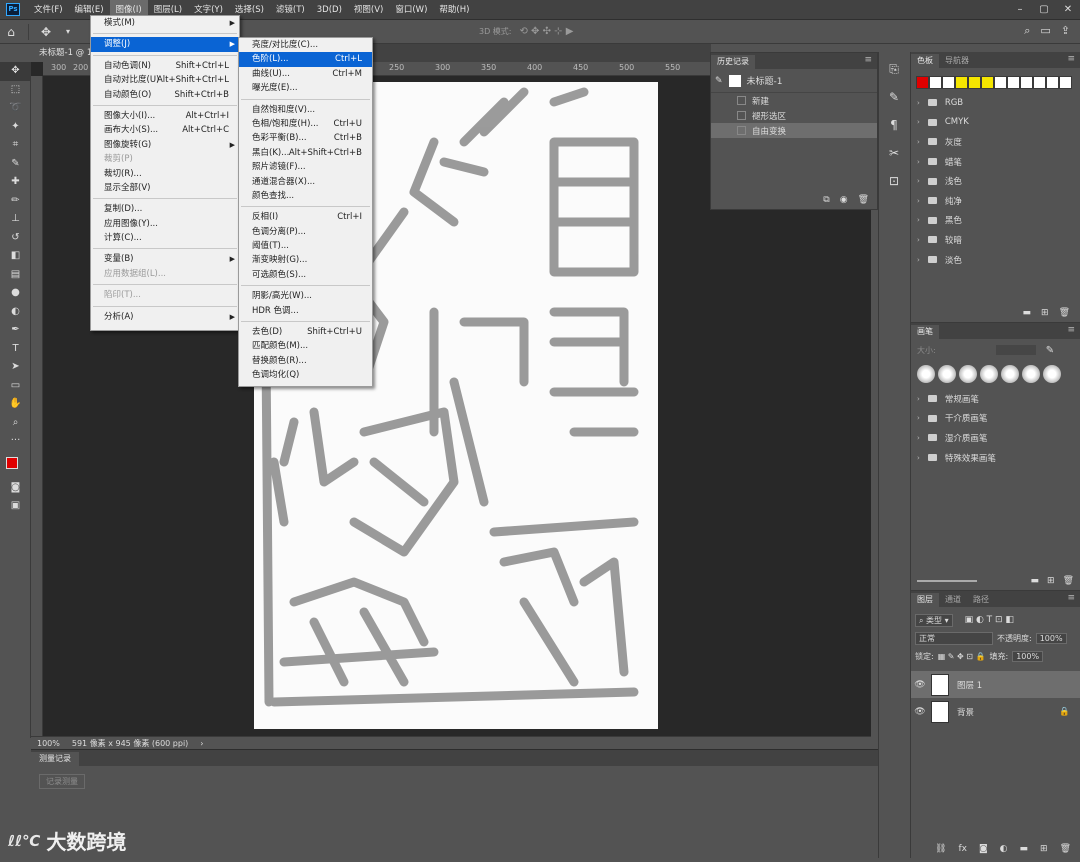 The height and width of the screenshot is (862, 1080). What do you see at coordinates (953, 600) in the screenshot?
I see `tab-layers-1: 通道` at bounding box center [953, 600].